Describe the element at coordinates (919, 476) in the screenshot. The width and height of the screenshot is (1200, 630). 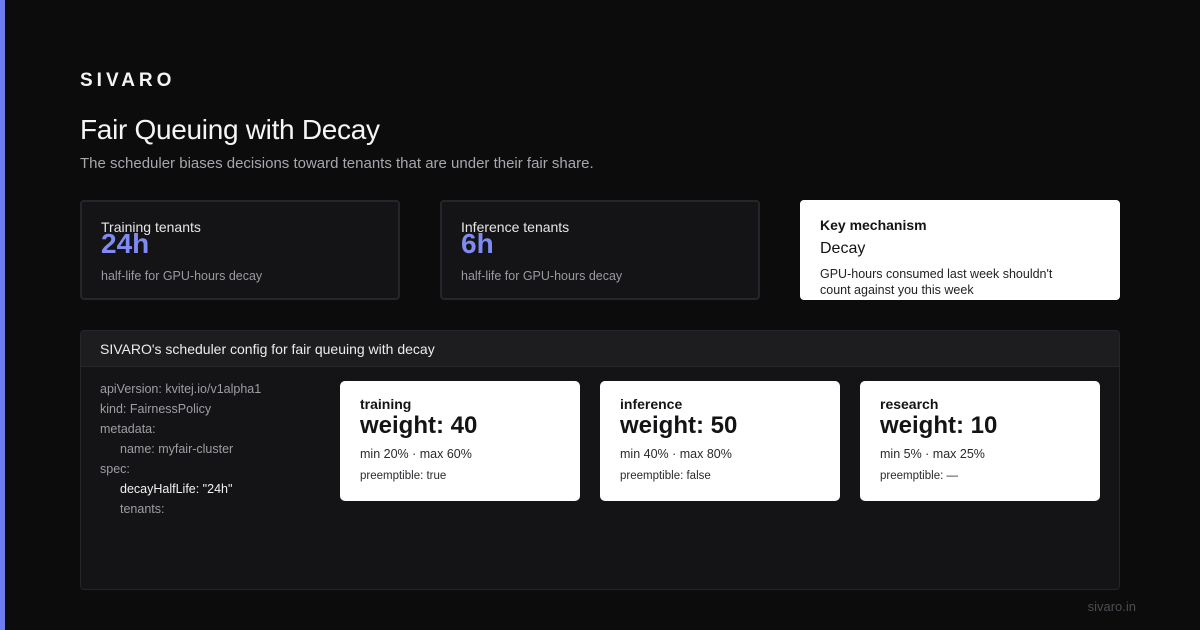
I see `tenant-preemptible: preemptible: —` at that location.